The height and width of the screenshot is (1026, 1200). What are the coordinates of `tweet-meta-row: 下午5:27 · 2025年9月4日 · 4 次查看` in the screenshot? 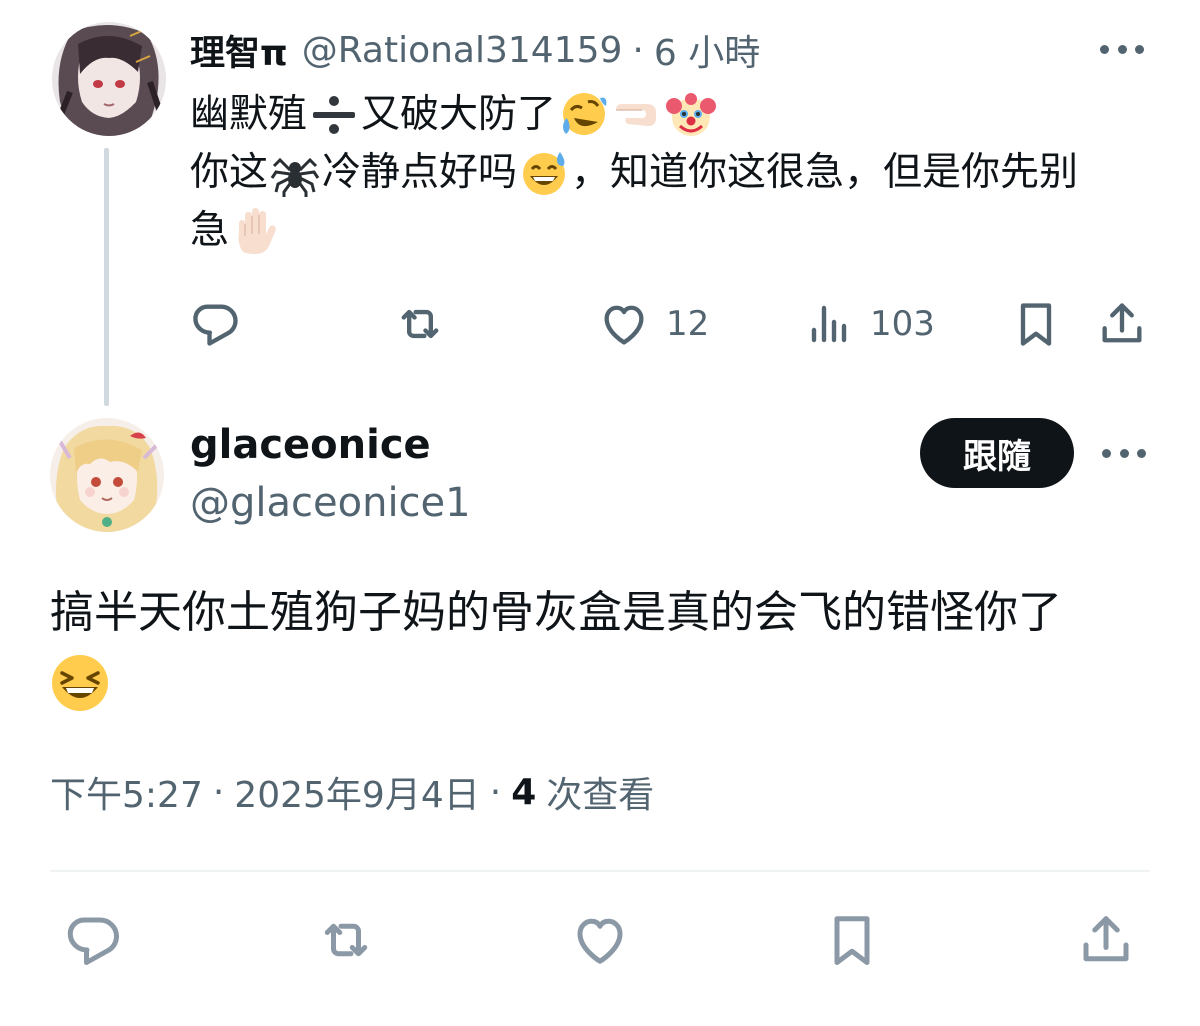 It's located at (352, 792).